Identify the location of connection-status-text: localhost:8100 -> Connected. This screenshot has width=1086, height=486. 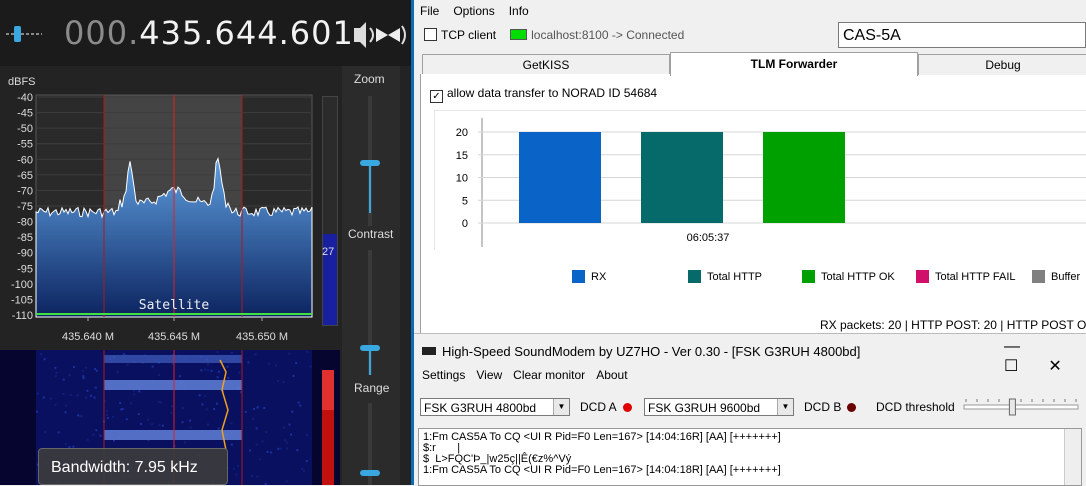
(608, 35).